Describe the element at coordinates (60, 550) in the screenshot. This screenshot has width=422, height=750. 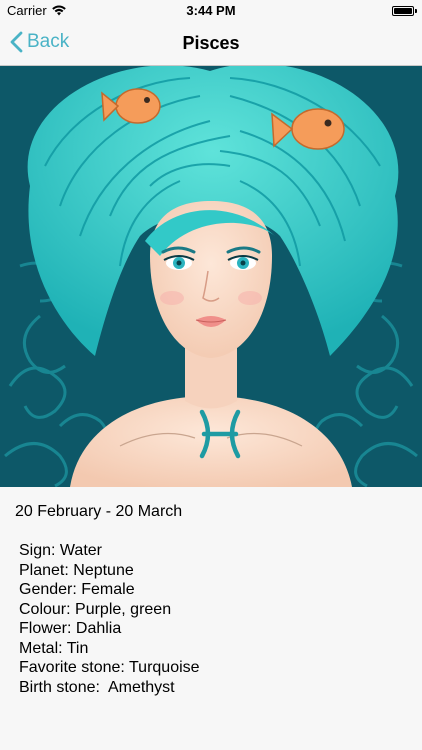
I see `fact-sign: Sign: Water` at that location.